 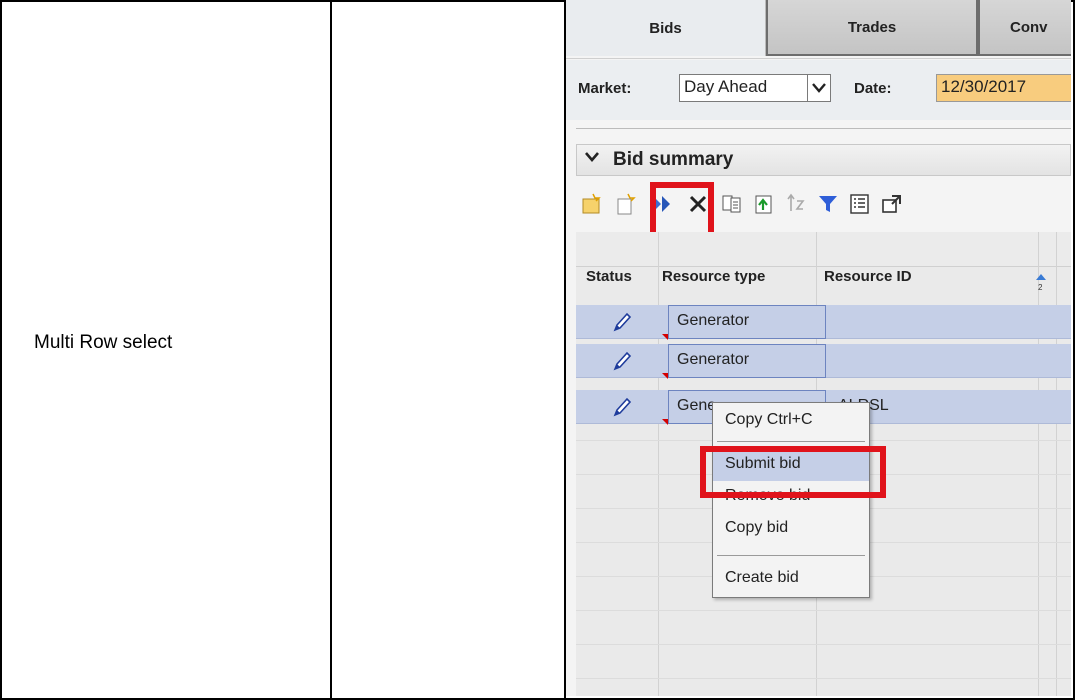 What do you see at coordinates (873, 88) in the screenshot?
I see `date-label: Date:` at bounding box center [873, 88].